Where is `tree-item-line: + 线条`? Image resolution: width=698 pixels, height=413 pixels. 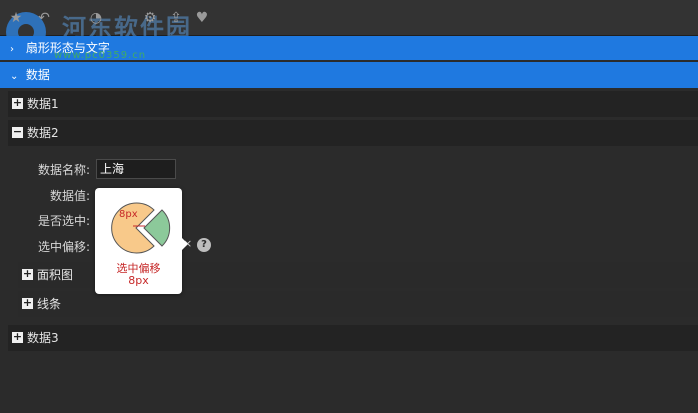 tree-item-line: + 线条 is located at coordinates (358, 304).